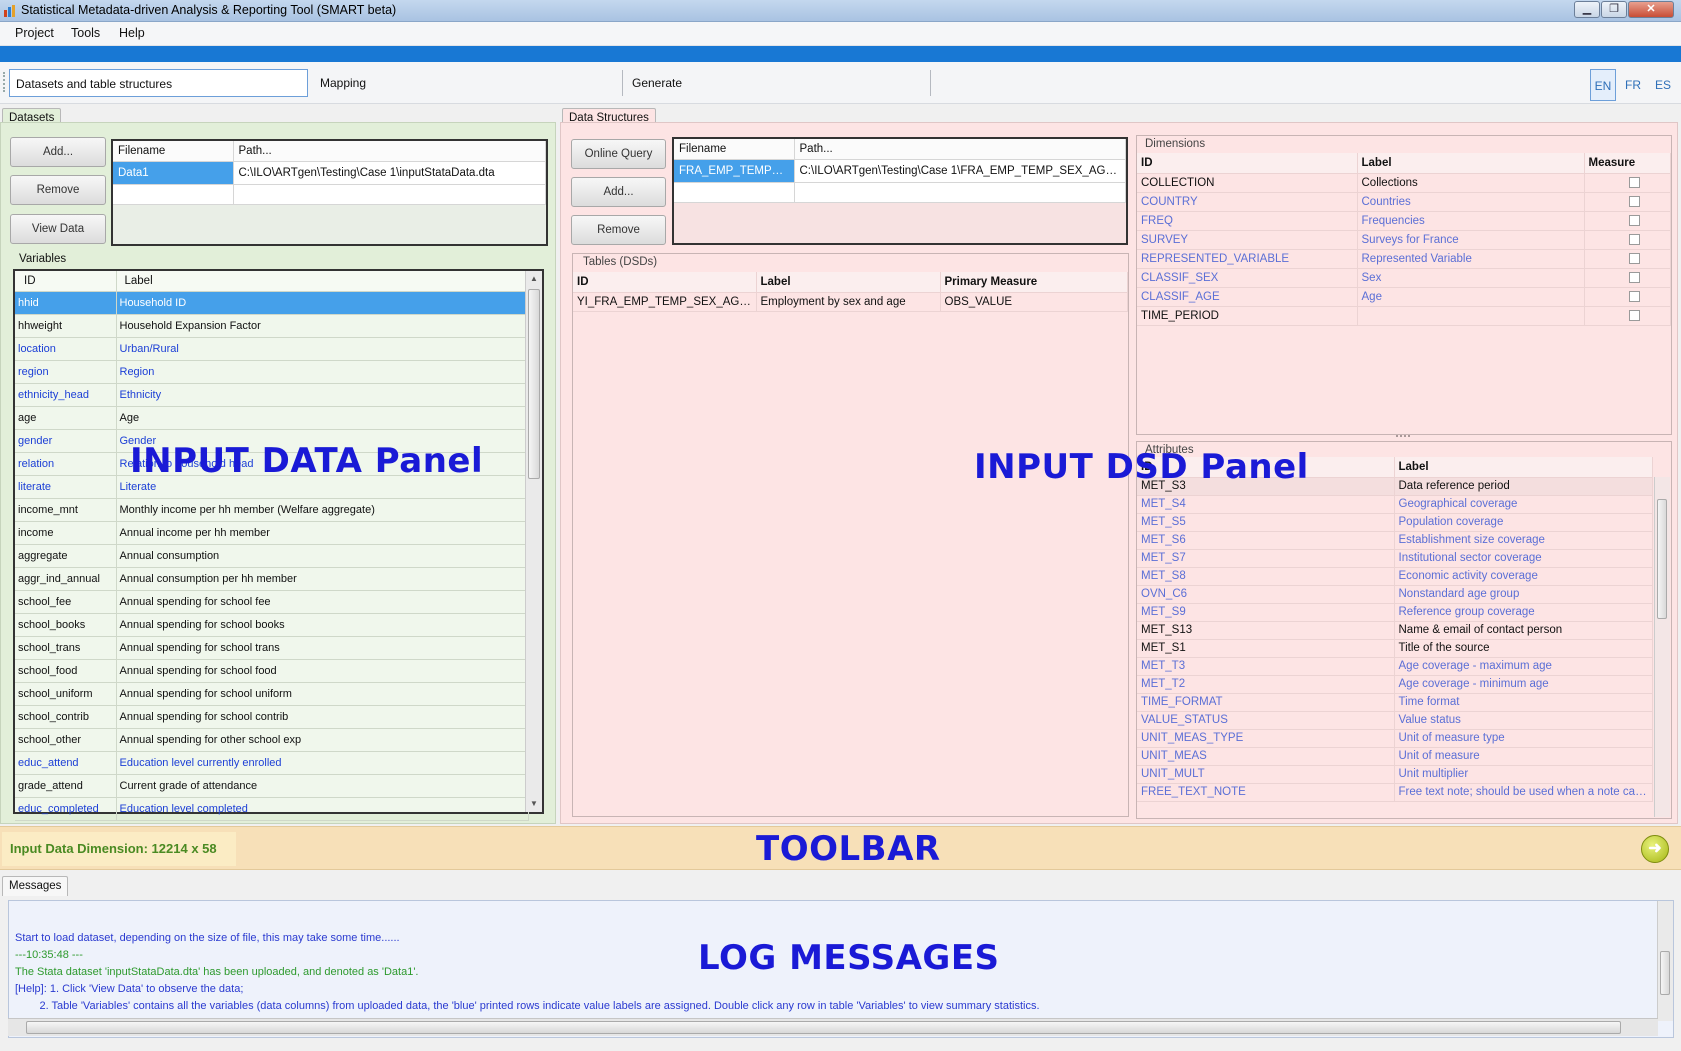  What do you see at coordinates (66, 648) in the screenshot?
I see `variable-id: school_trans` at bounding box center [66, 648].